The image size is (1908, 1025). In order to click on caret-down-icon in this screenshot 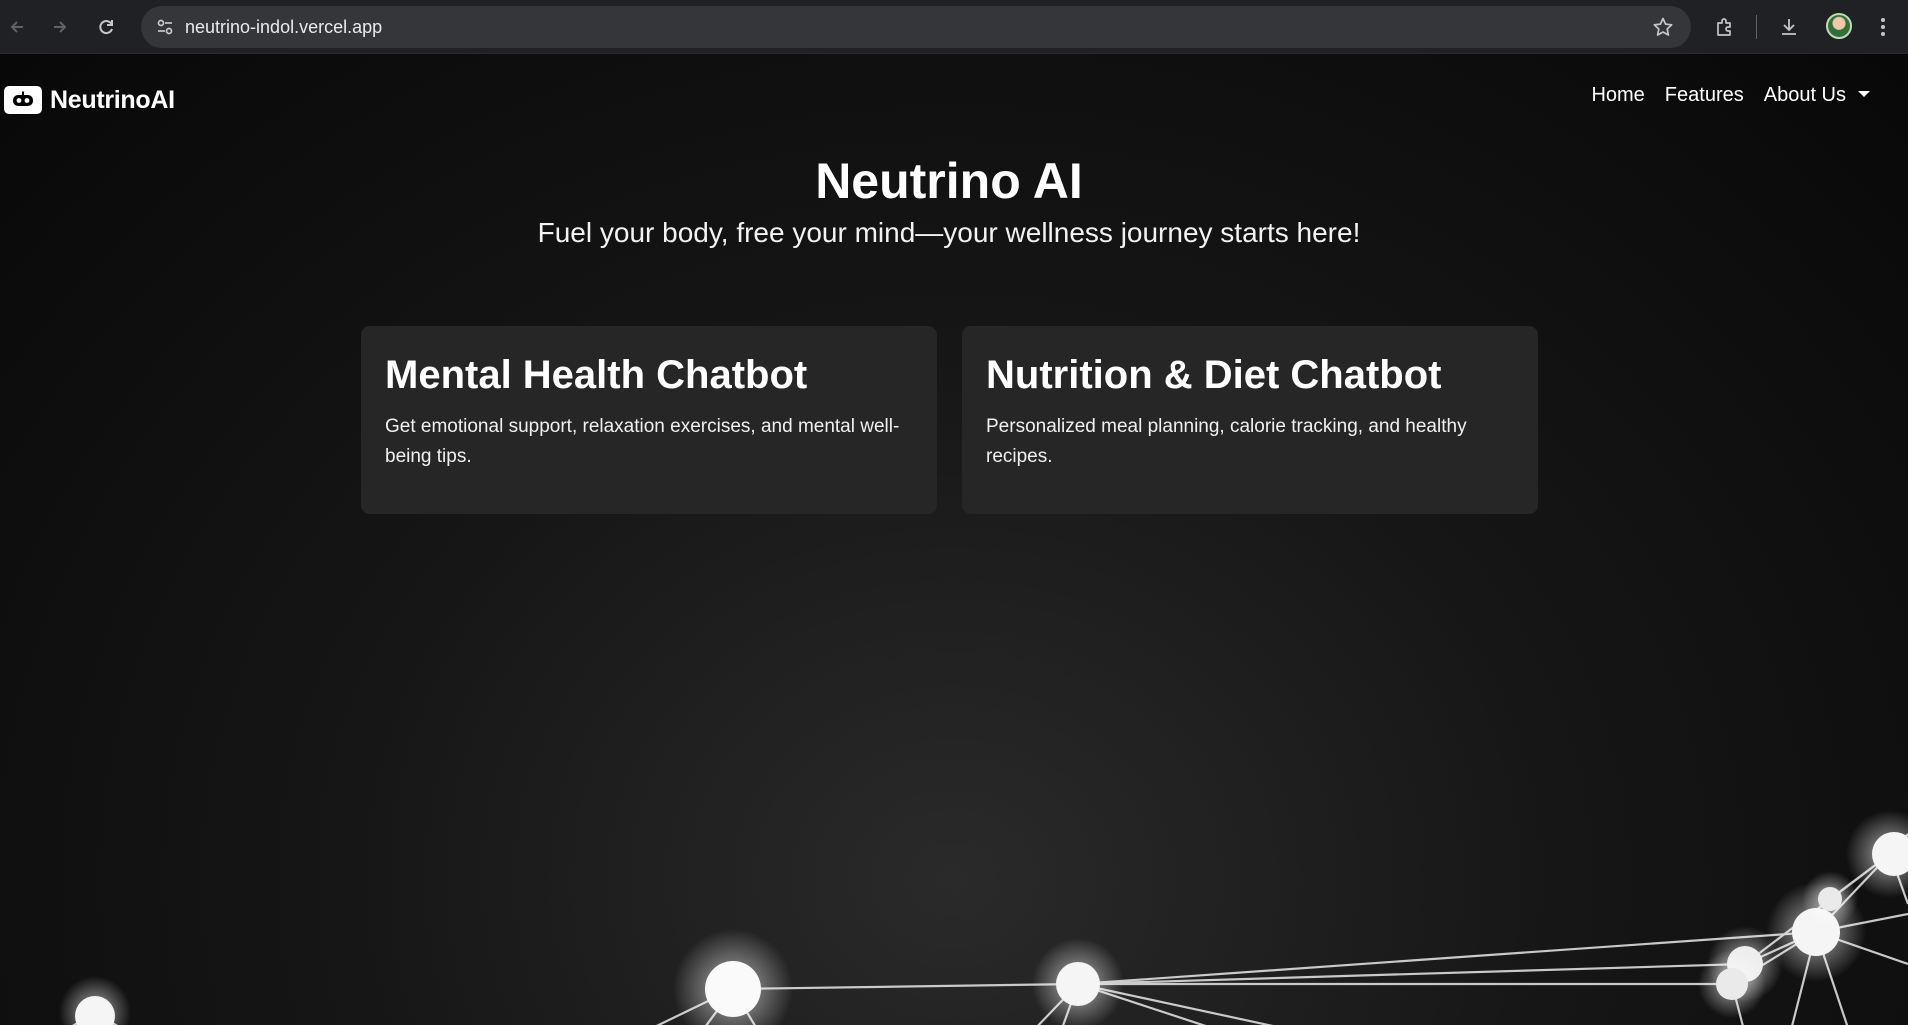, I will do `click(1864, 93)`.